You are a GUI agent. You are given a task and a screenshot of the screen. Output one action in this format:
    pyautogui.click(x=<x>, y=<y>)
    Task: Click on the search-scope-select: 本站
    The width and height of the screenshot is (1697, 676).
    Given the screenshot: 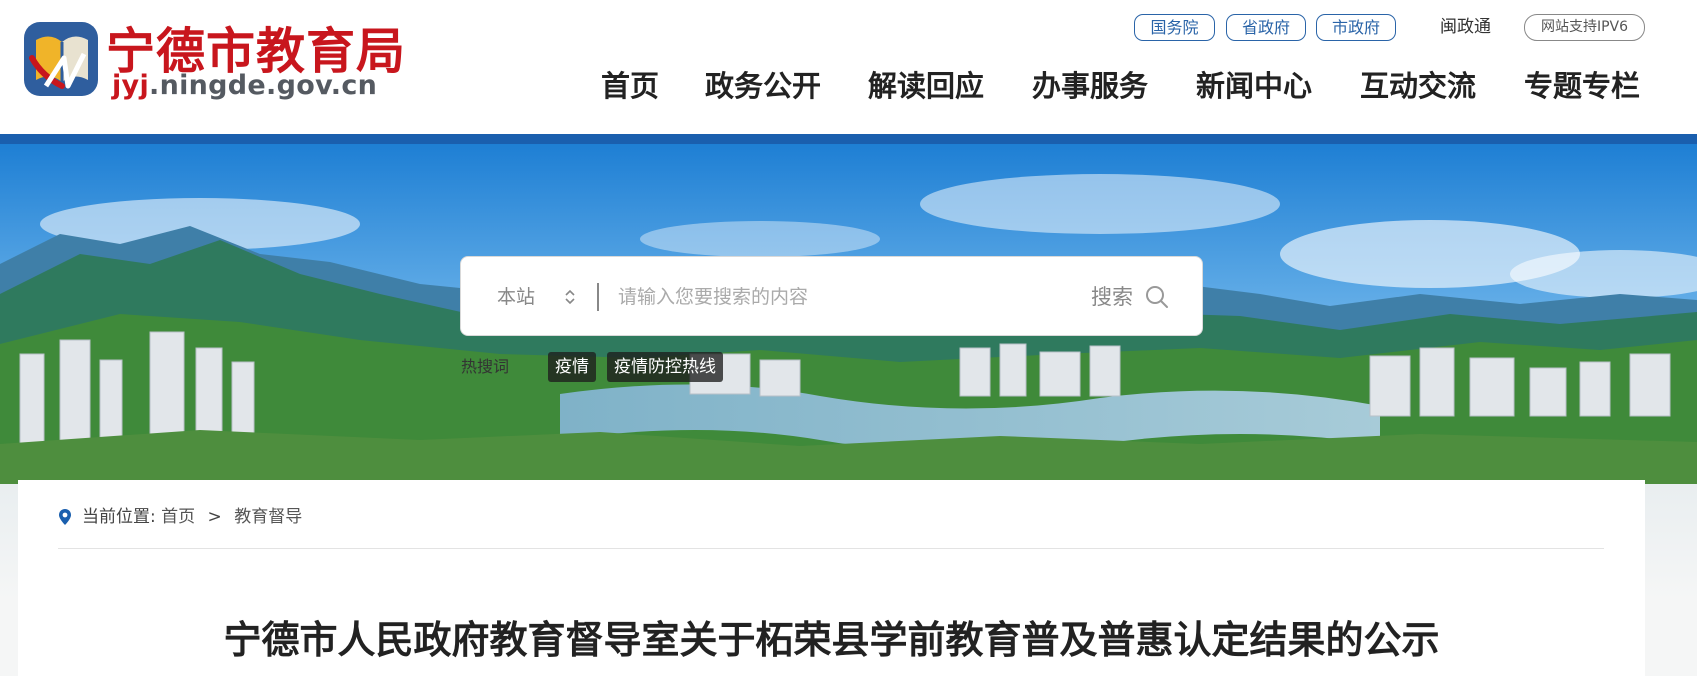 What is the action you would take?
    pyautogui.click(x=516, y=297)
    